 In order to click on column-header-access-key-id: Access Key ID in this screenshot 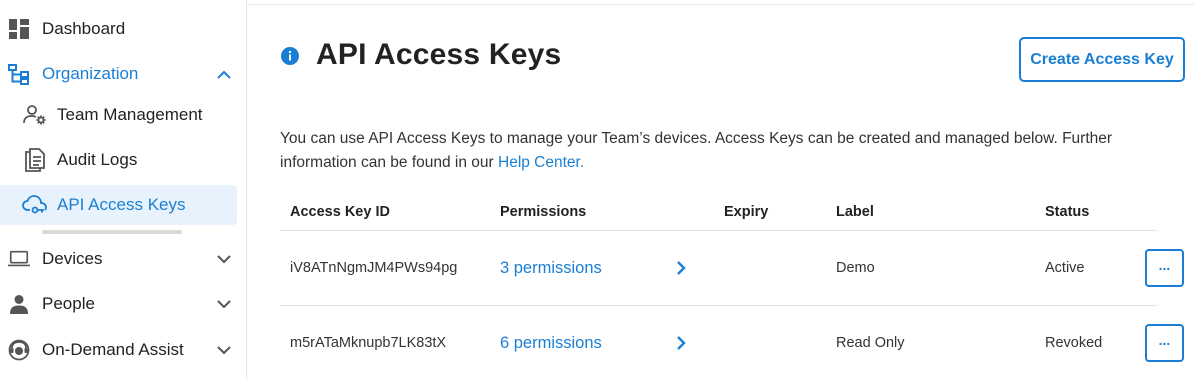, I will do `click(340, 212)`.